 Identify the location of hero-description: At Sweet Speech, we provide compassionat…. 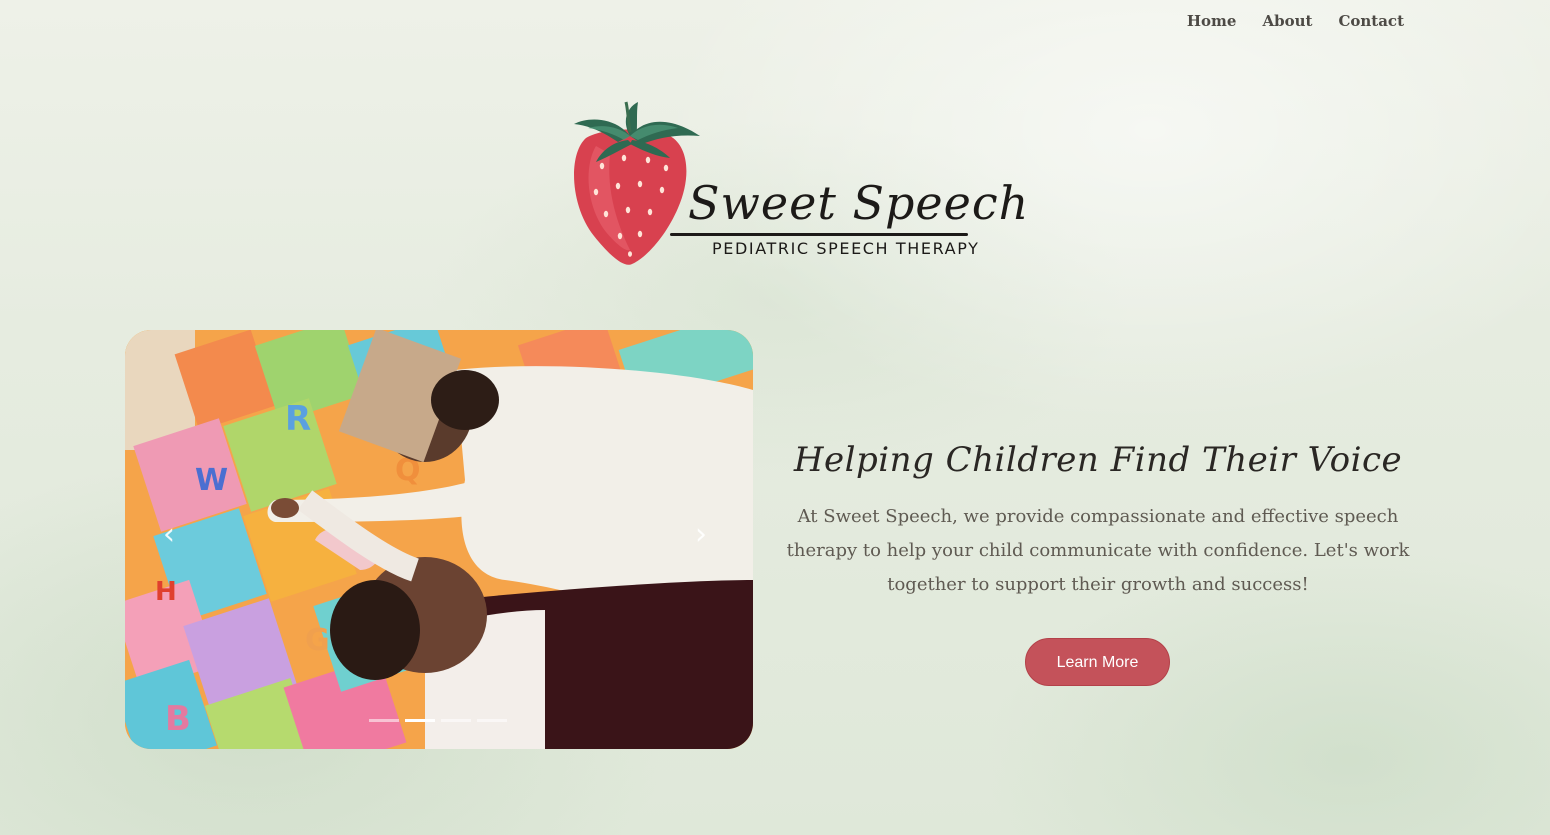
(1098, 550).